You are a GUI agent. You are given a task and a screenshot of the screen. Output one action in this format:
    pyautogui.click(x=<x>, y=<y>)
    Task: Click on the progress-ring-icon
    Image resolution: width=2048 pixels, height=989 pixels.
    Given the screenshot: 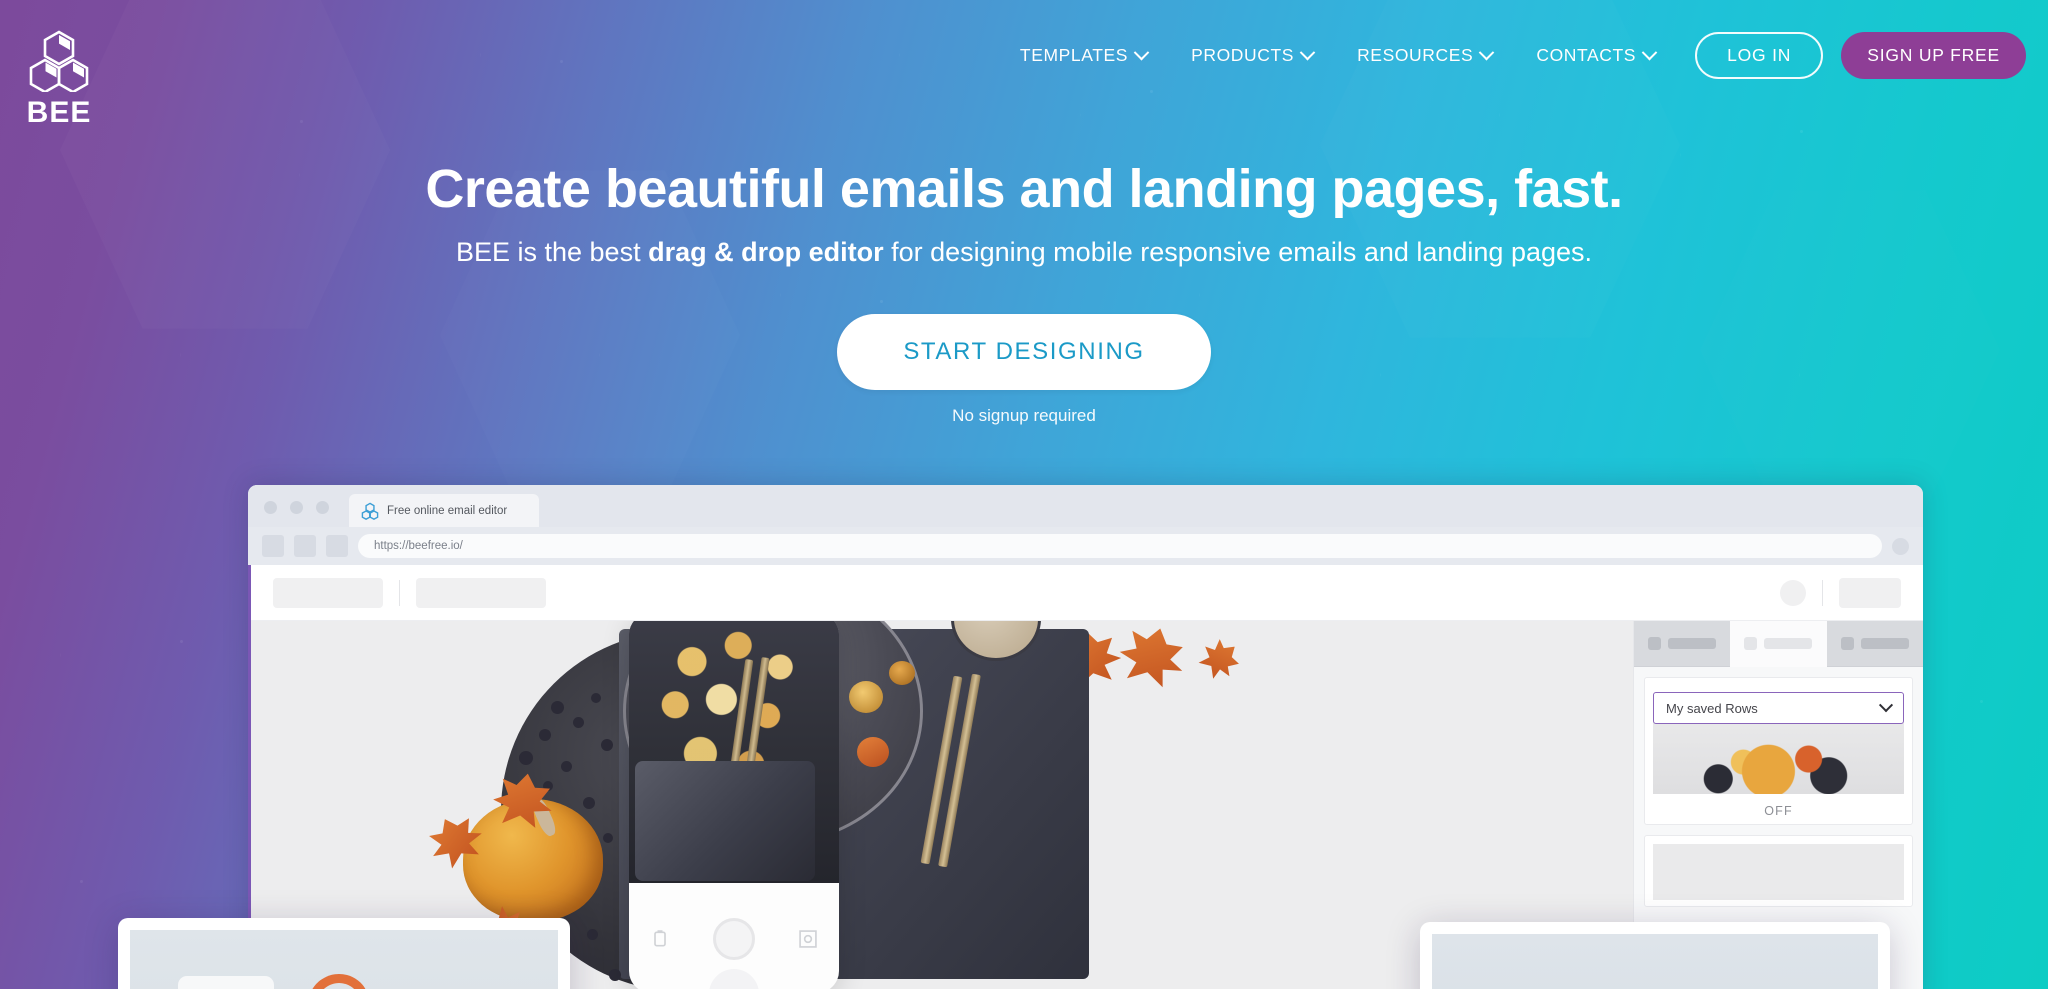 What is the action you would take?
    pyautogui.click(x=339, y=975)
    